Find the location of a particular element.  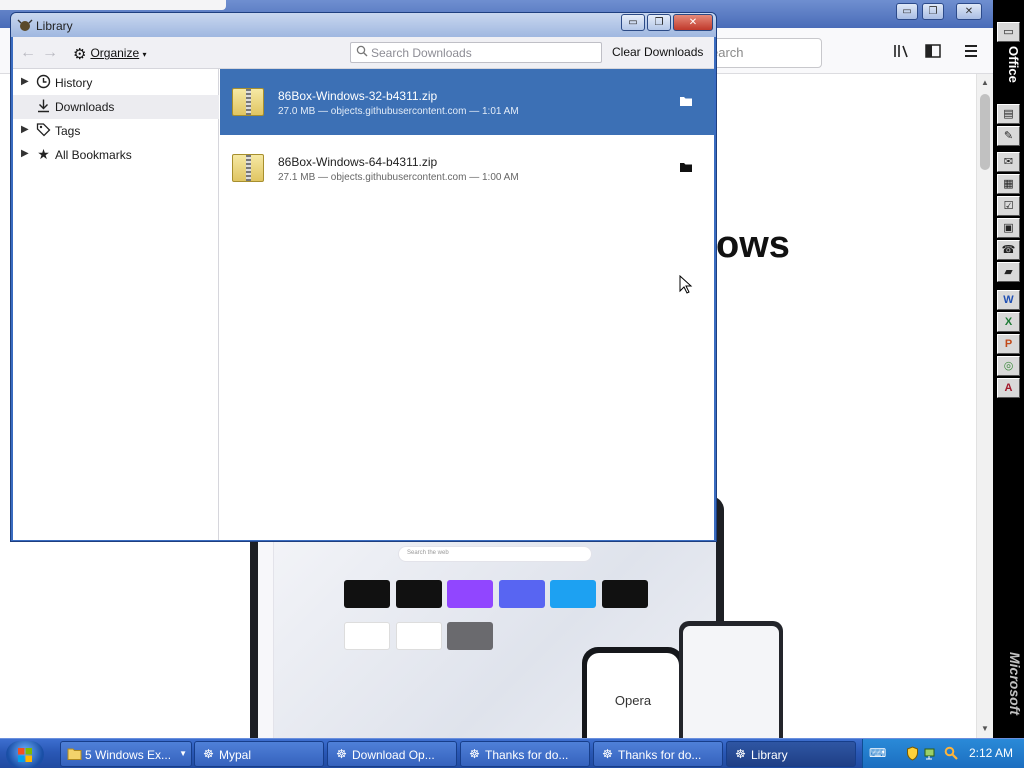

gear-icon: ⚙ is located at coordinates (80, 54).